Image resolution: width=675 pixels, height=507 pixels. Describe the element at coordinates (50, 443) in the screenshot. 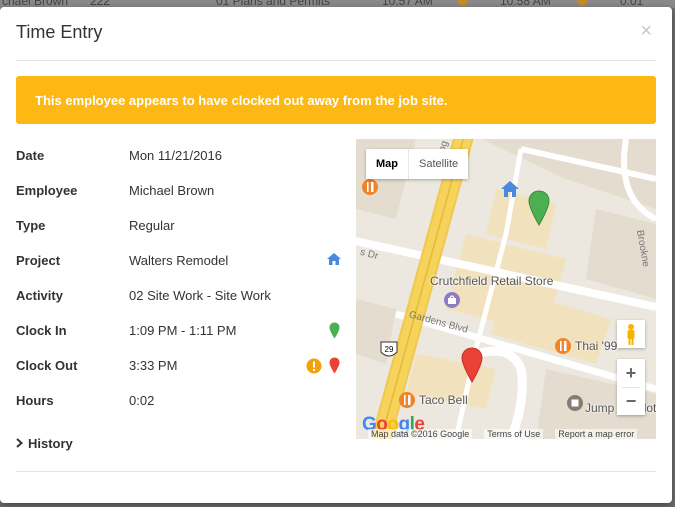

I see `history-label: History` at that location.